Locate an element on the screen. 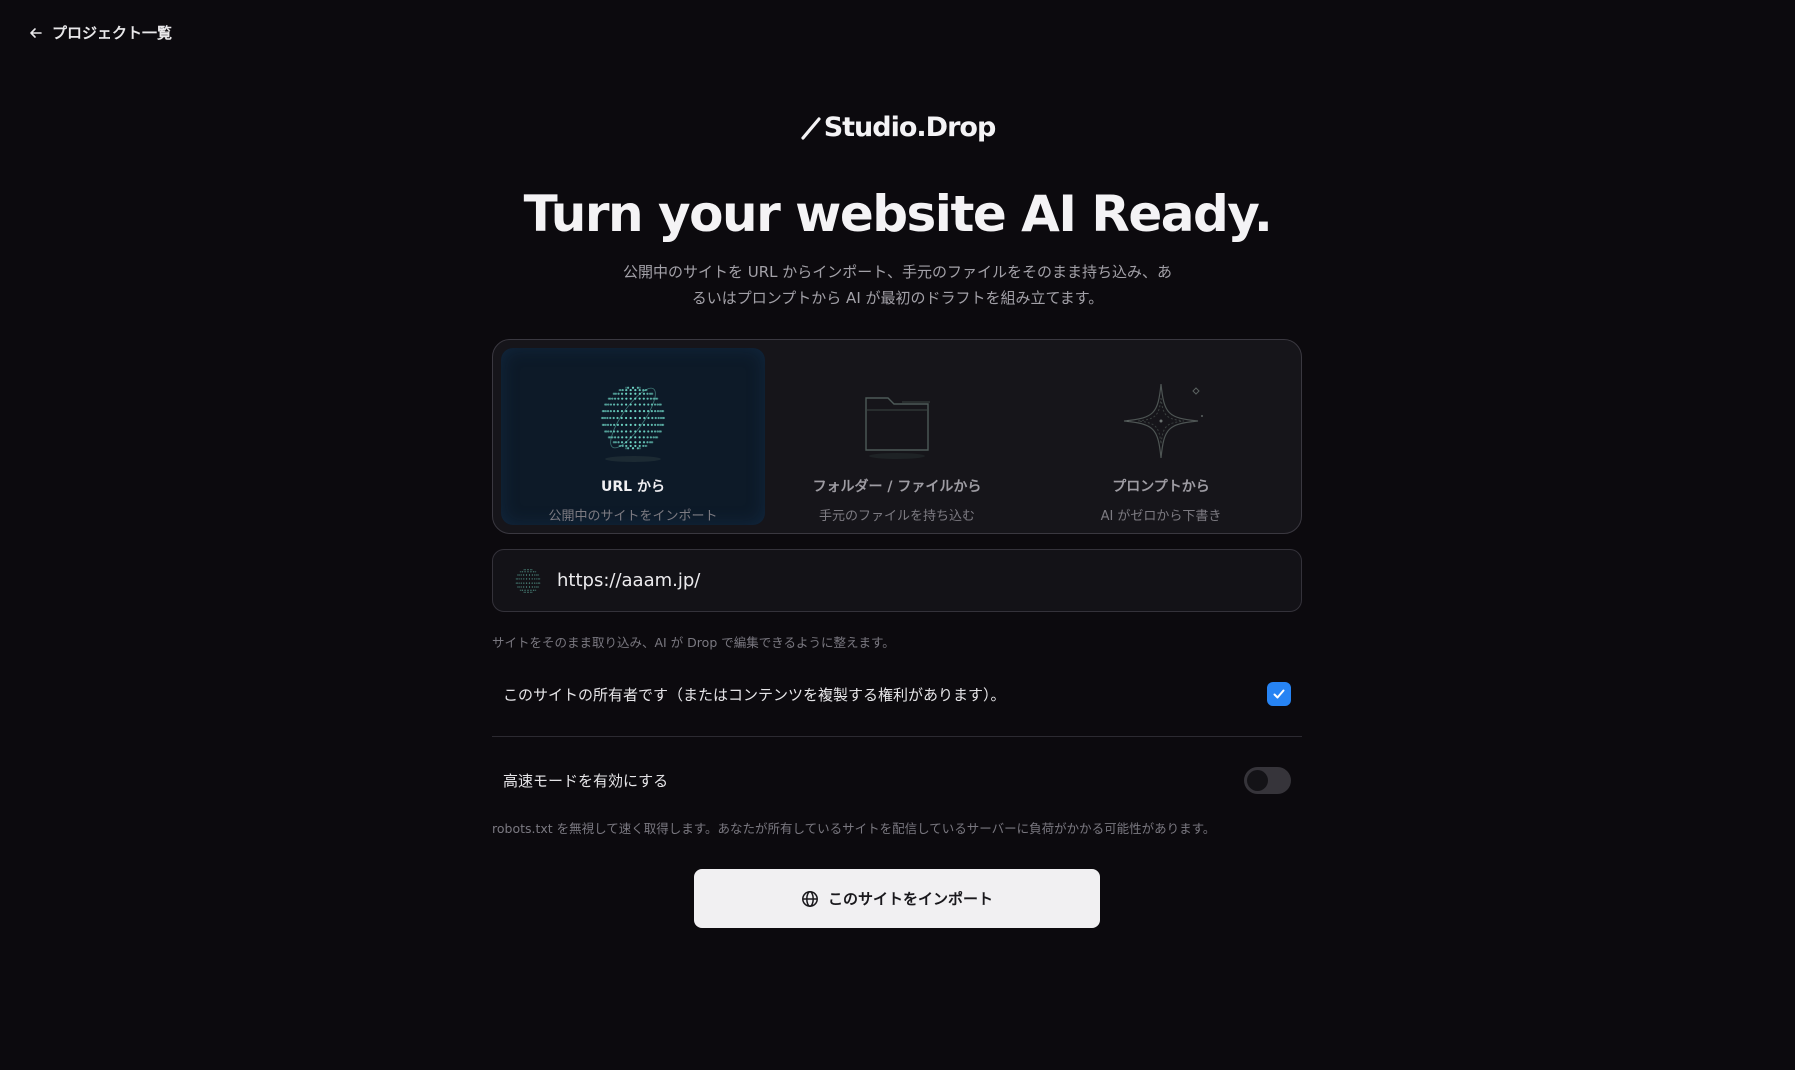  import-button-label: このサイトをインポート is located at coordinates (910, 899).